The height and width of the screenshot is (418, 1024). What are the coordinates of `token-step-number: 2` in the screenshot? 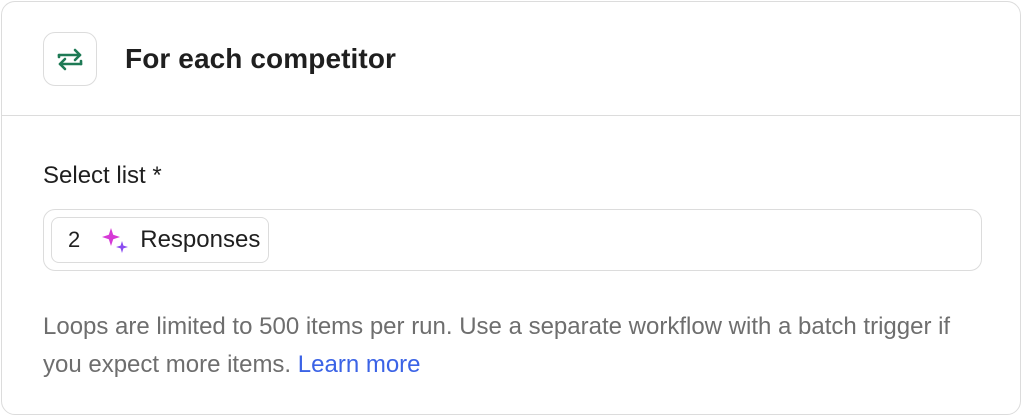 It's located at (74, 239).